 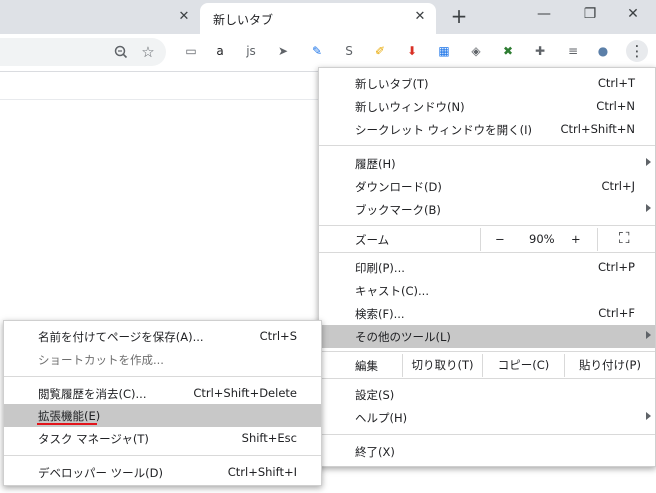 What do you see at coordinates (633, 15) in the screenshot?
I see `close-window-button: ✕` at bounding box center [633, 15].